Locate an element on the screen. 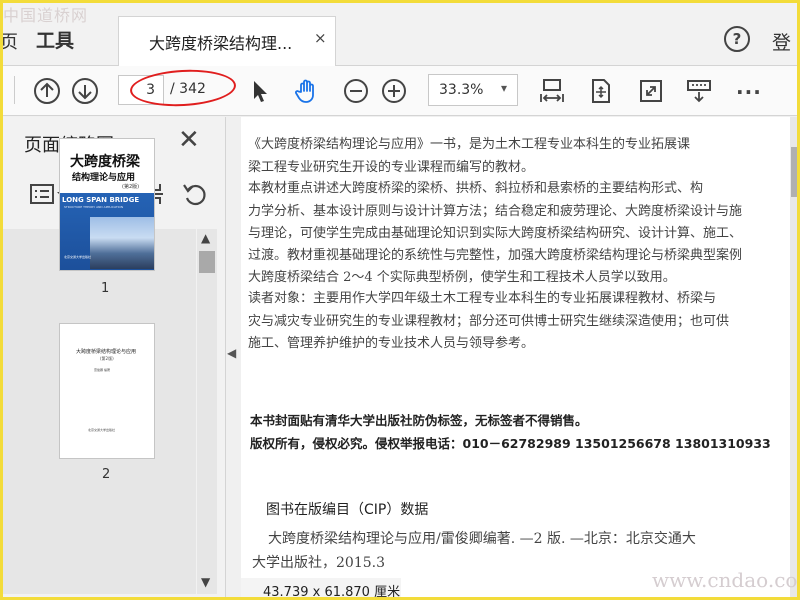  more-options-icon: ··· is located at coordinates (749, 92).